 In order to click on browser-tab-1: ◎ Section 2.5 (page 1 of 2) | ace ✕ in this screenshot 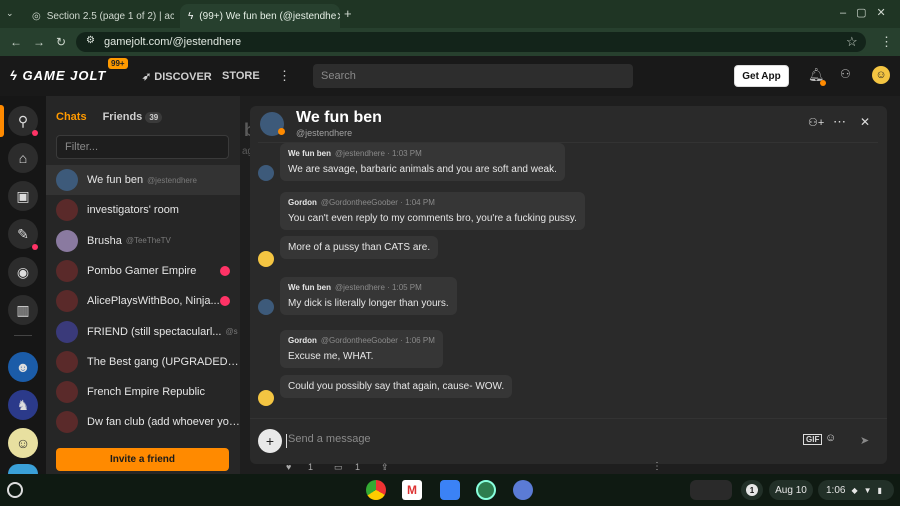, I will do `click(99, 16)`.